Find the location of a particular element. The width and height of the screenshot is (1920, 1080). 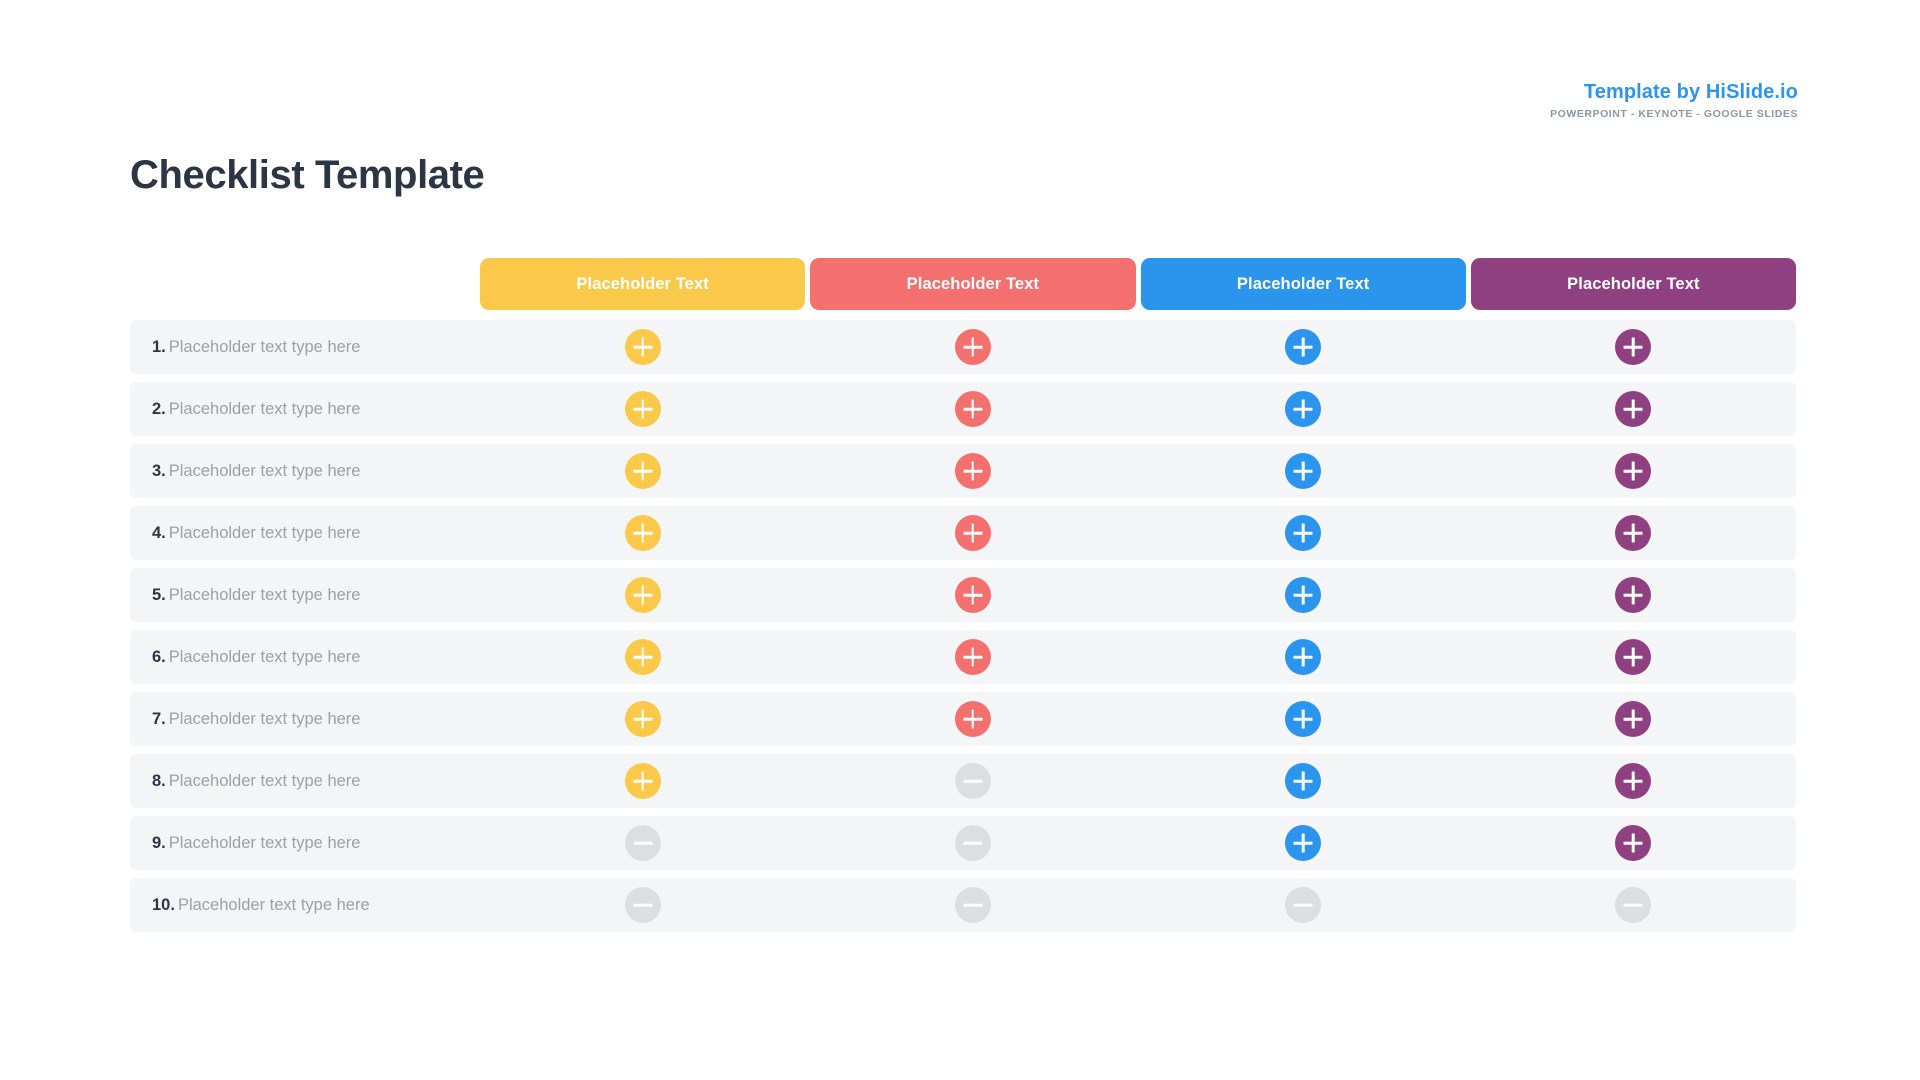

table-row: 8. Placeholder text type here is located at coordinates (963, 781).